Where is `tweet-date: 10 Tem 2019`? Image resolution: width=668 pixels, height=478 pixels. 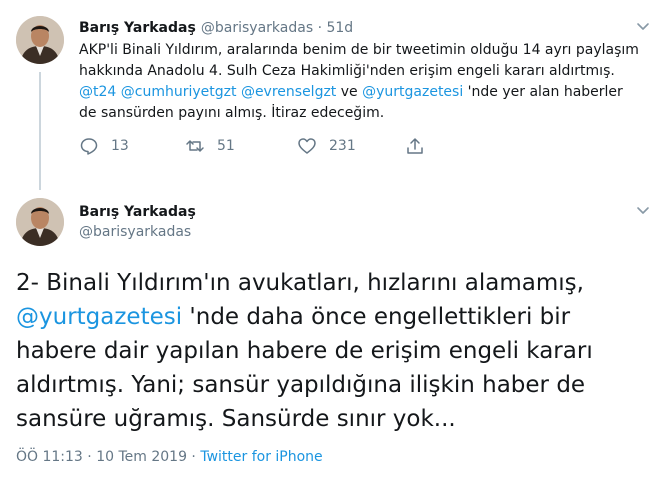
tweet-date: 10 Tem 2019 is located at coordinates (141, 457).